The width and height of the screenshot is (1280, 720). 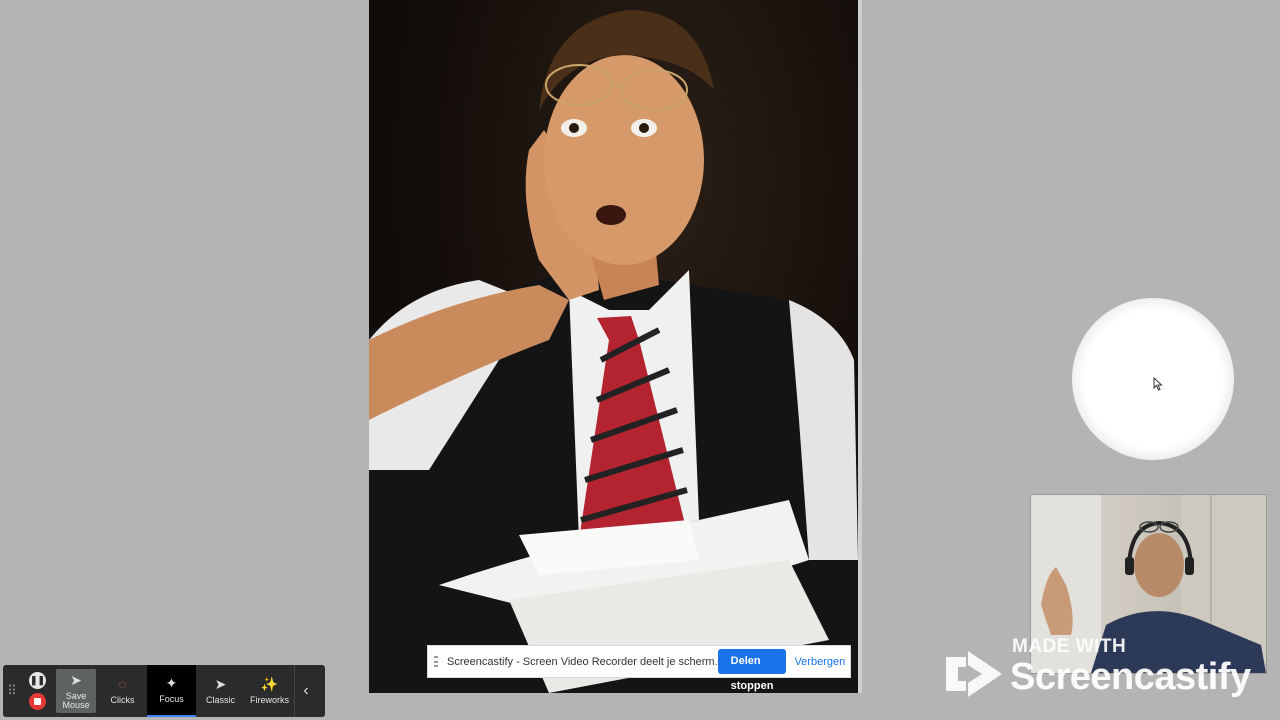 I want to click on mouse-pointer-icon, so click(x=1158, y=384).